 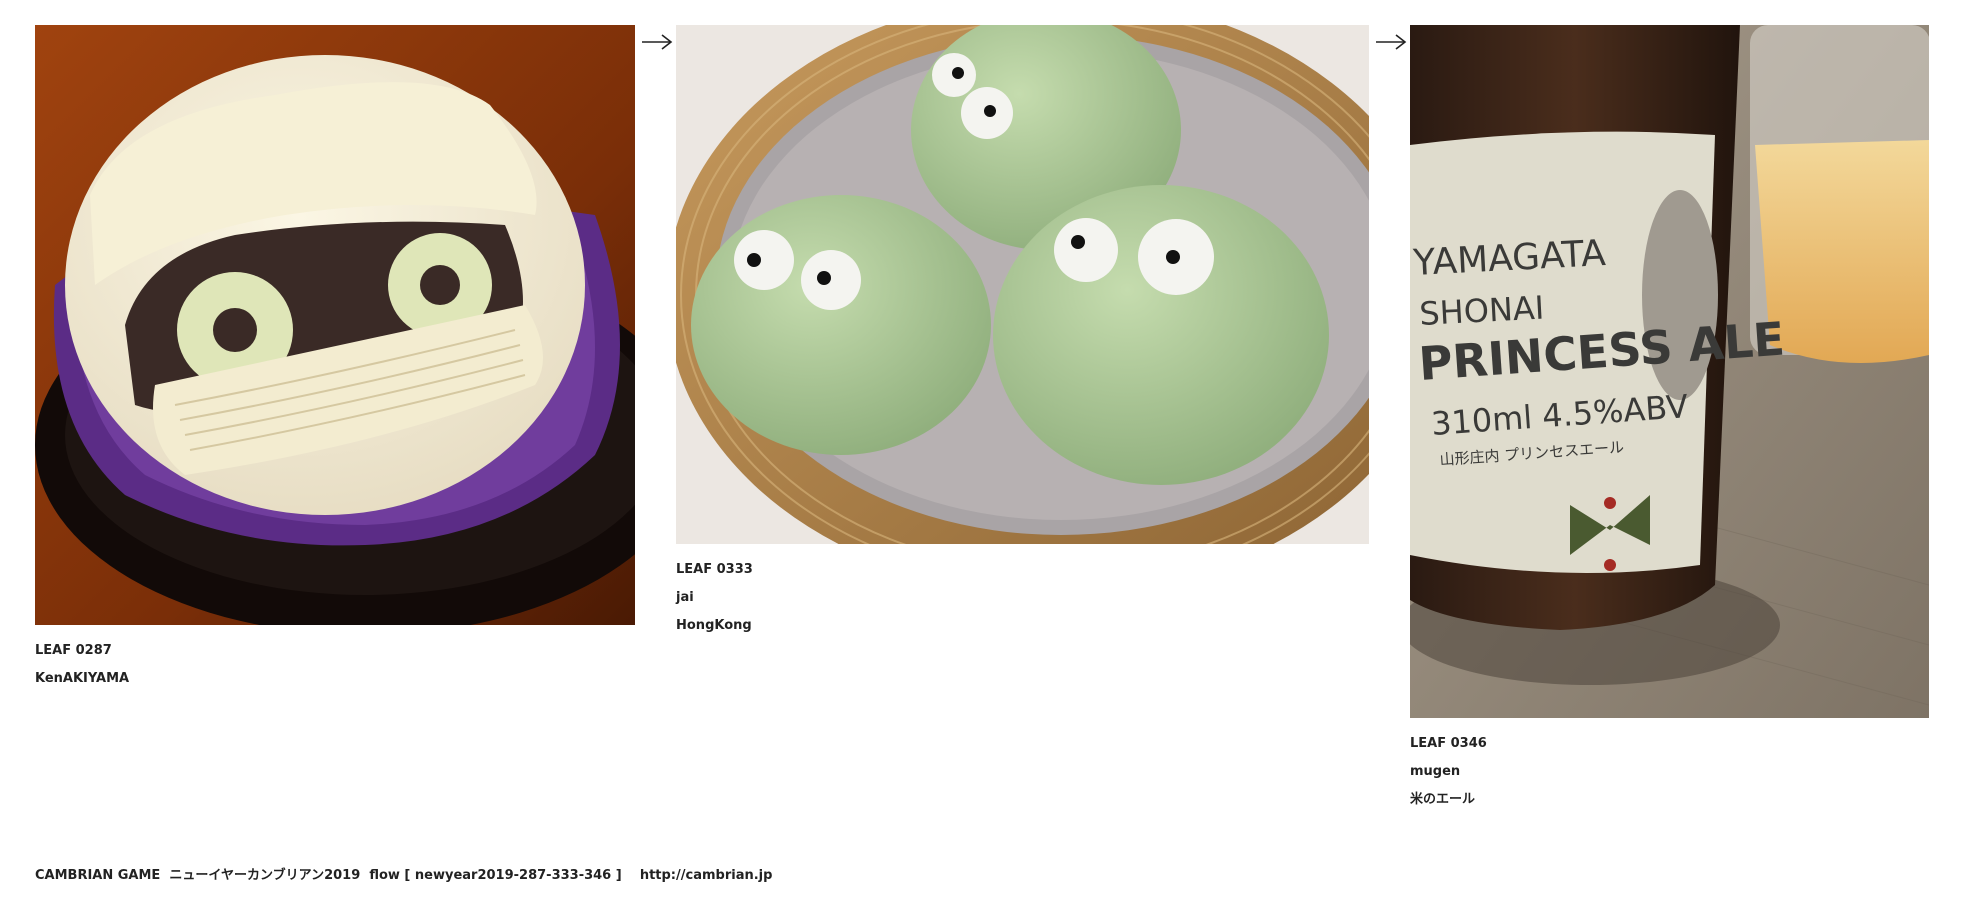 I want to click on label-line-2: SHONAI, so click(x=1481, y=311).